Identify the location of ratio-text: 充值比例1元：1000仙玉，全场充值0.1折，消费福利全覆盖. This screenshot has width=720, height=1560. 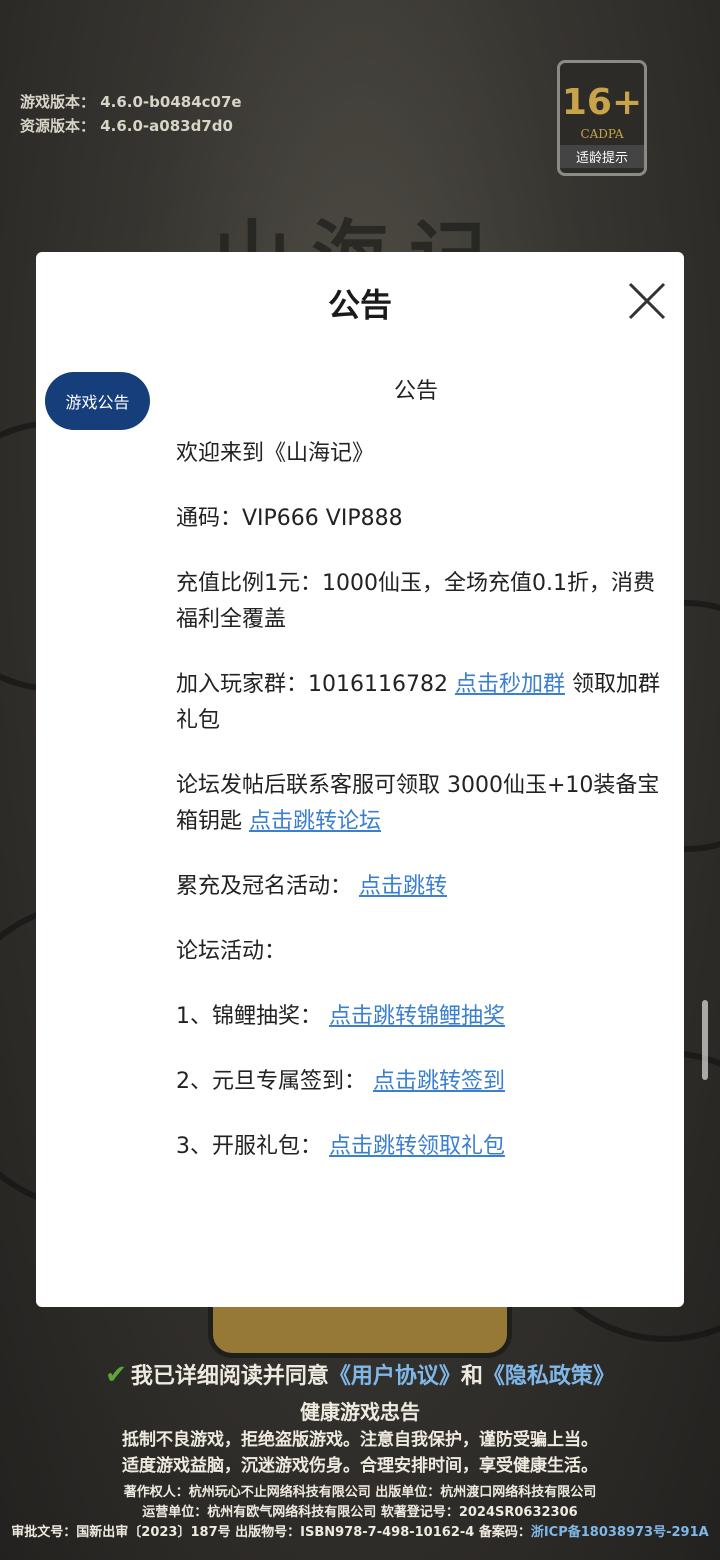
(415, 601).